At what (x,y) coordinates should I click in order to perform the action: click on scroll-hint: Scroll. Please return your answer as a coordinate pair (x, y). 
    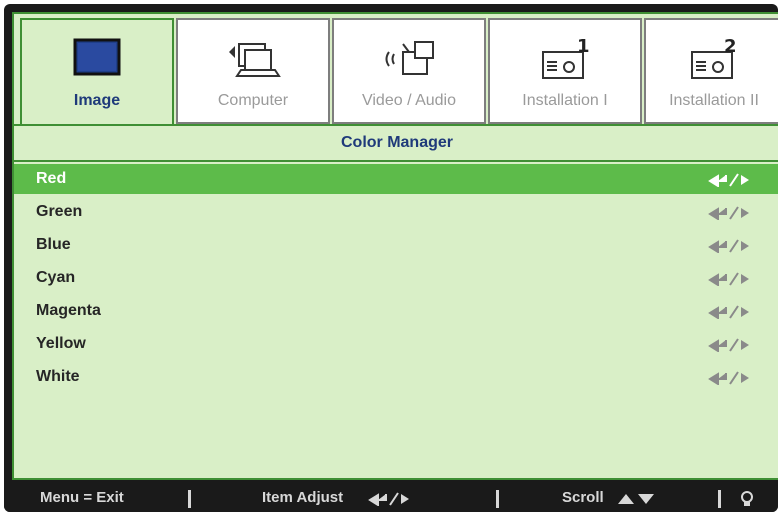
    Looking at the image, I should click on (583, 497).